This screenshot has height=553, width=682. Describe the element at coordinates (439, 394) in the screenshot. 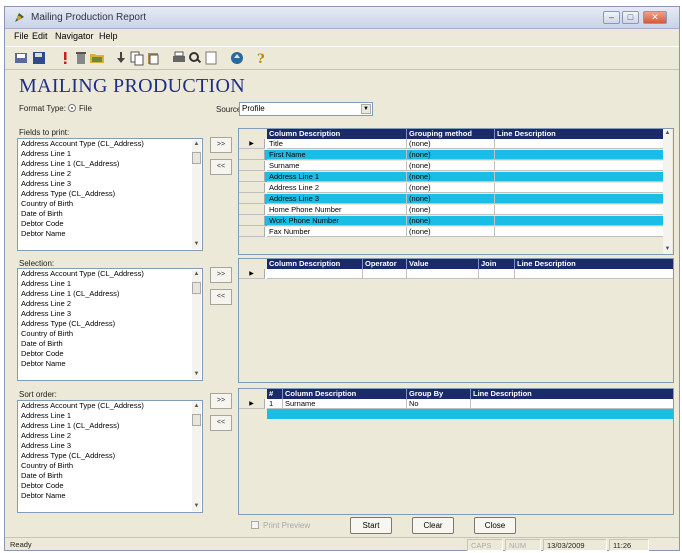

I see `grid-header-group-by: Group By` at that location.